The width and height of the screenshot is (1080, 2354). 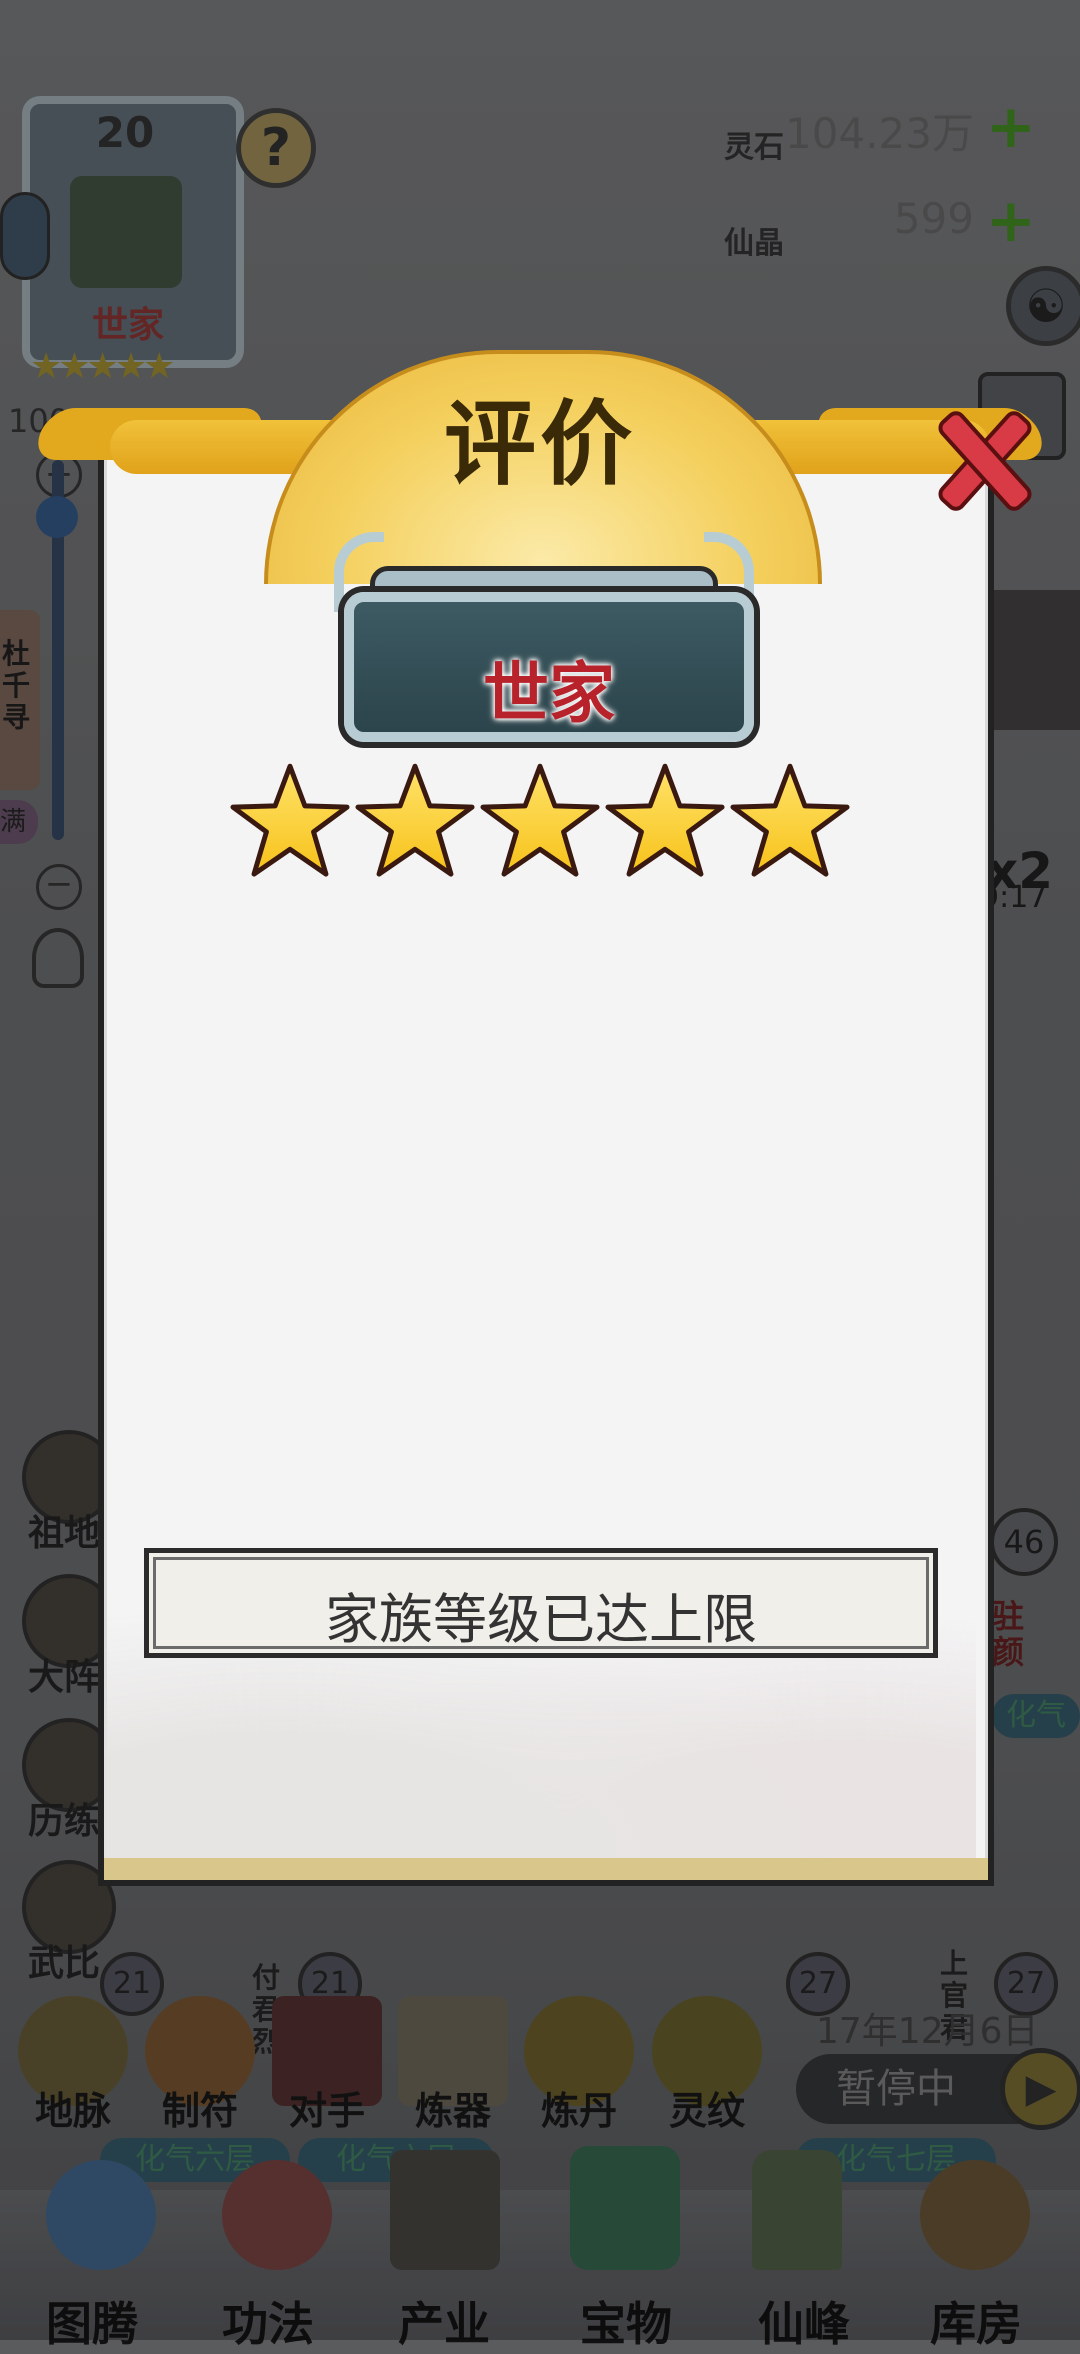 I want to click on close-x-icon, so click(x=978, y=458).